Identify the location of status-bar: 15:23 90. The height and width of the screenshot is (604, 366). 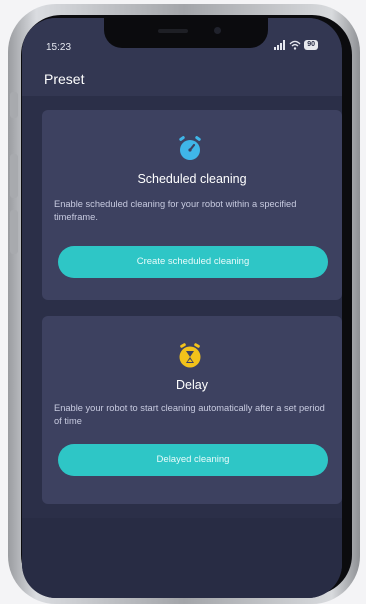
(182, 36).